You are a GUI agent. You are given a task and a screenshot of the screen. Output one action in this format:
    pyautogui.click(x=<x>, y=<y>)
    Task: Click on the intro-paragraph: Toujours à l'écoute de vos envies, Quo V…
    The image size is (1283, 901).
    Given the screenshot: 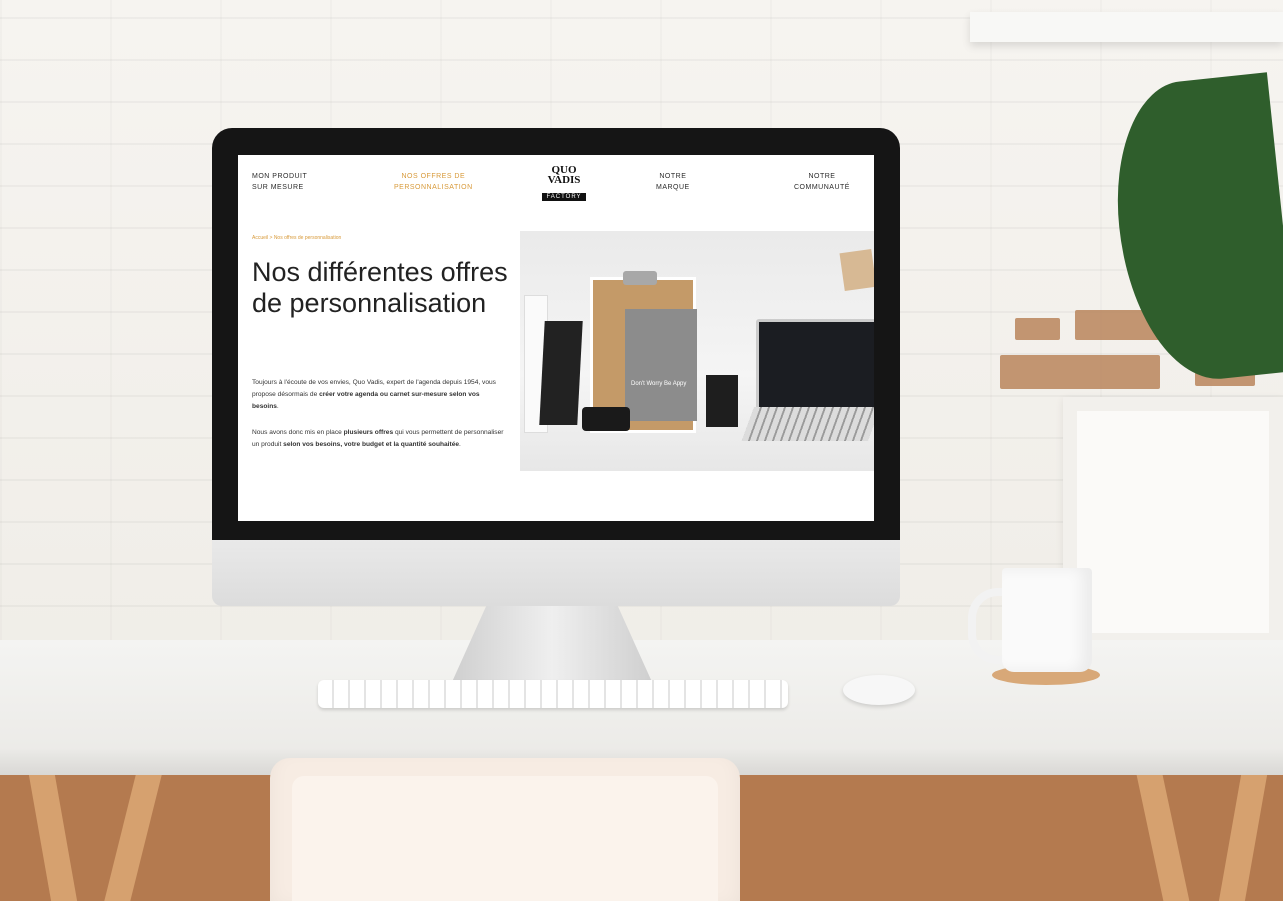 What is the action you would take?
    pyautogui.click(x=378, y=395)
    